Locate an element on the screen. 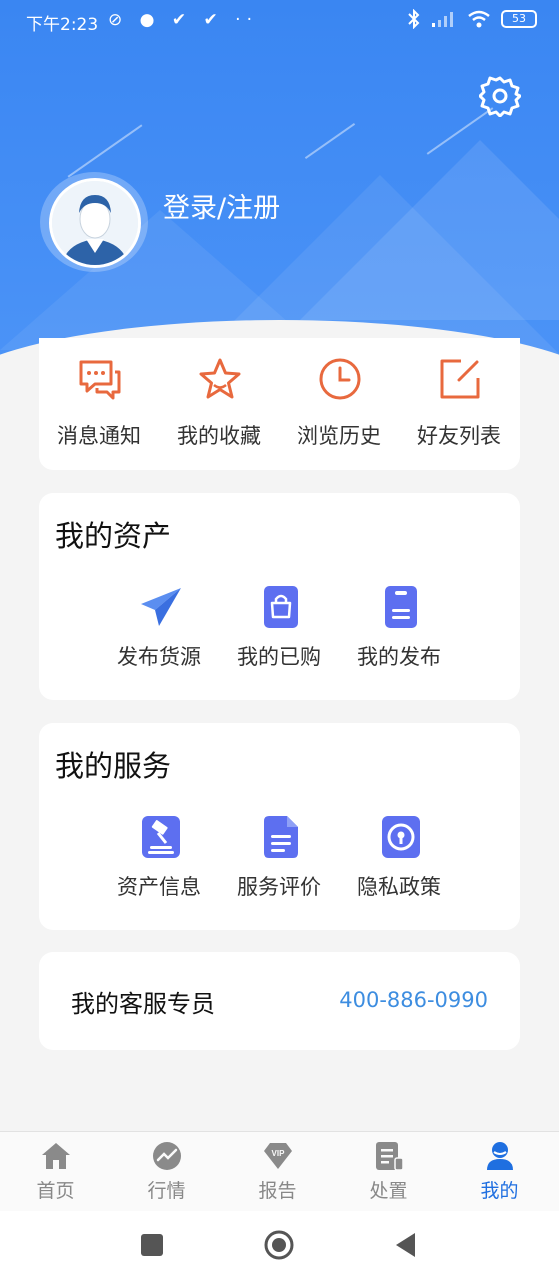  quick-actions-card: 消息通知 我的收藏 浏览历史 好友列表 is located at coordinates (279, 404).